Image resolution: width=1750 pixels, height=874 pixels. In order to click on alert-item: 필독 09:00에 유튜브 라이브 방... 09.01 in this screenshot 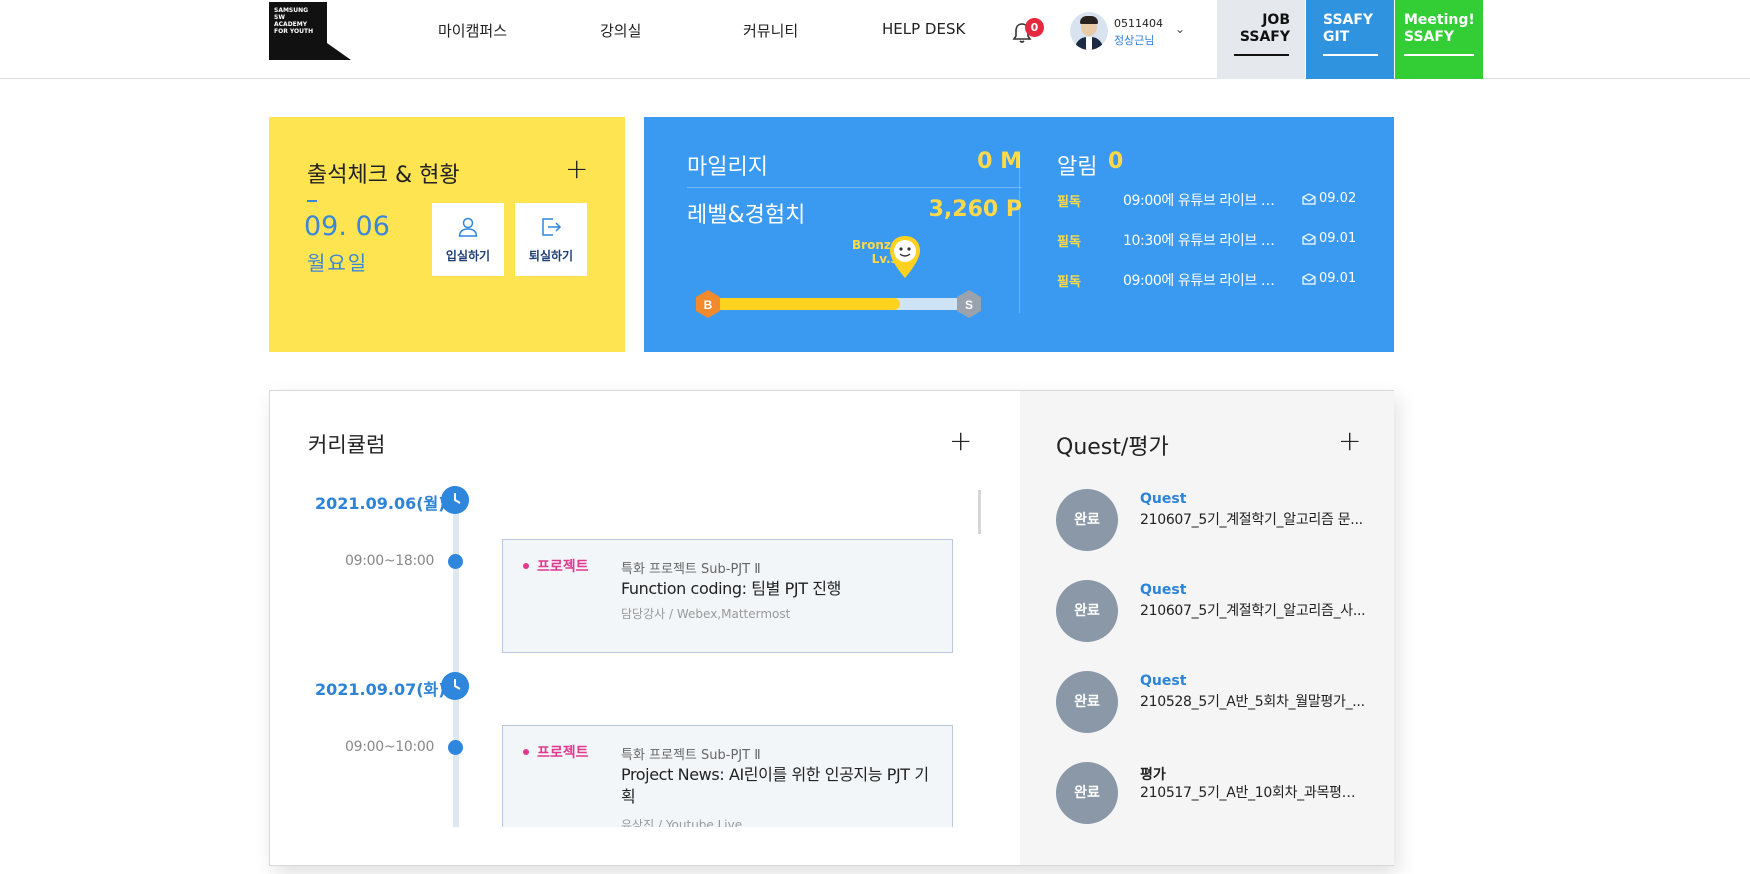, I will do `click(1222, 280)`.